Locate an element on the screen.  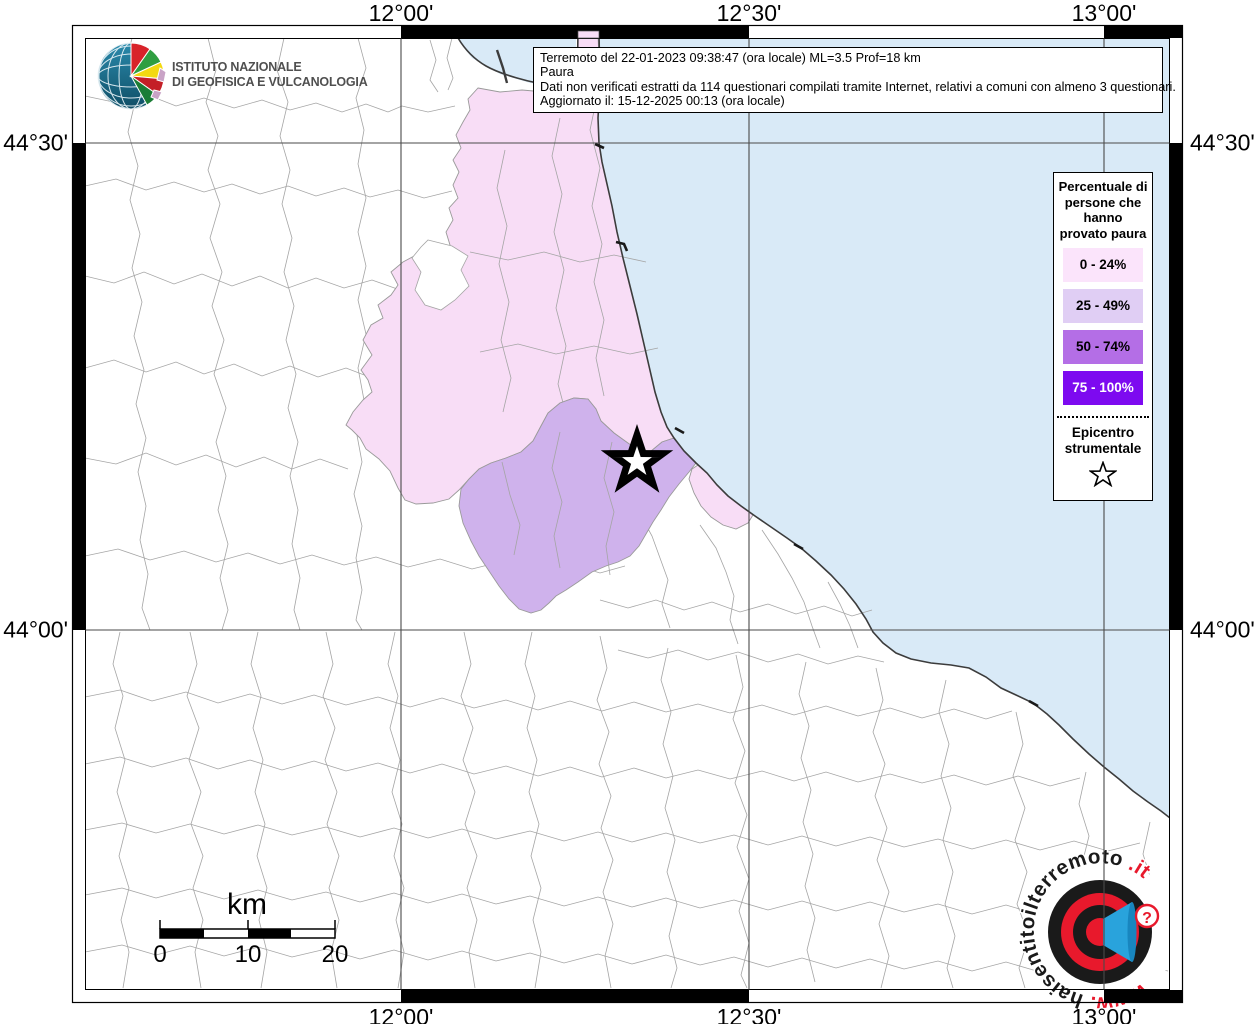
legend-epicenter-title: Epicentro strumentale is located at coordinates (1103, 440).